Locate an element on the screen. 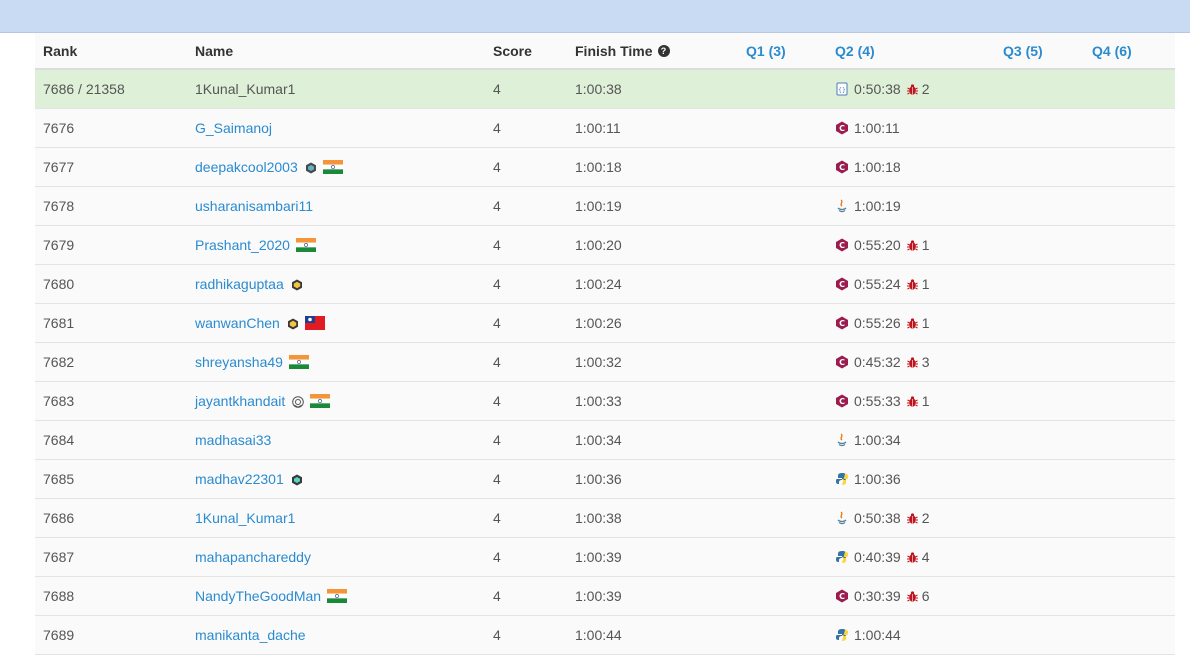 The height and width of the screenshot is (655, 1190). username-link: NandyTheGoodMan is located at coordinates (258, 596).